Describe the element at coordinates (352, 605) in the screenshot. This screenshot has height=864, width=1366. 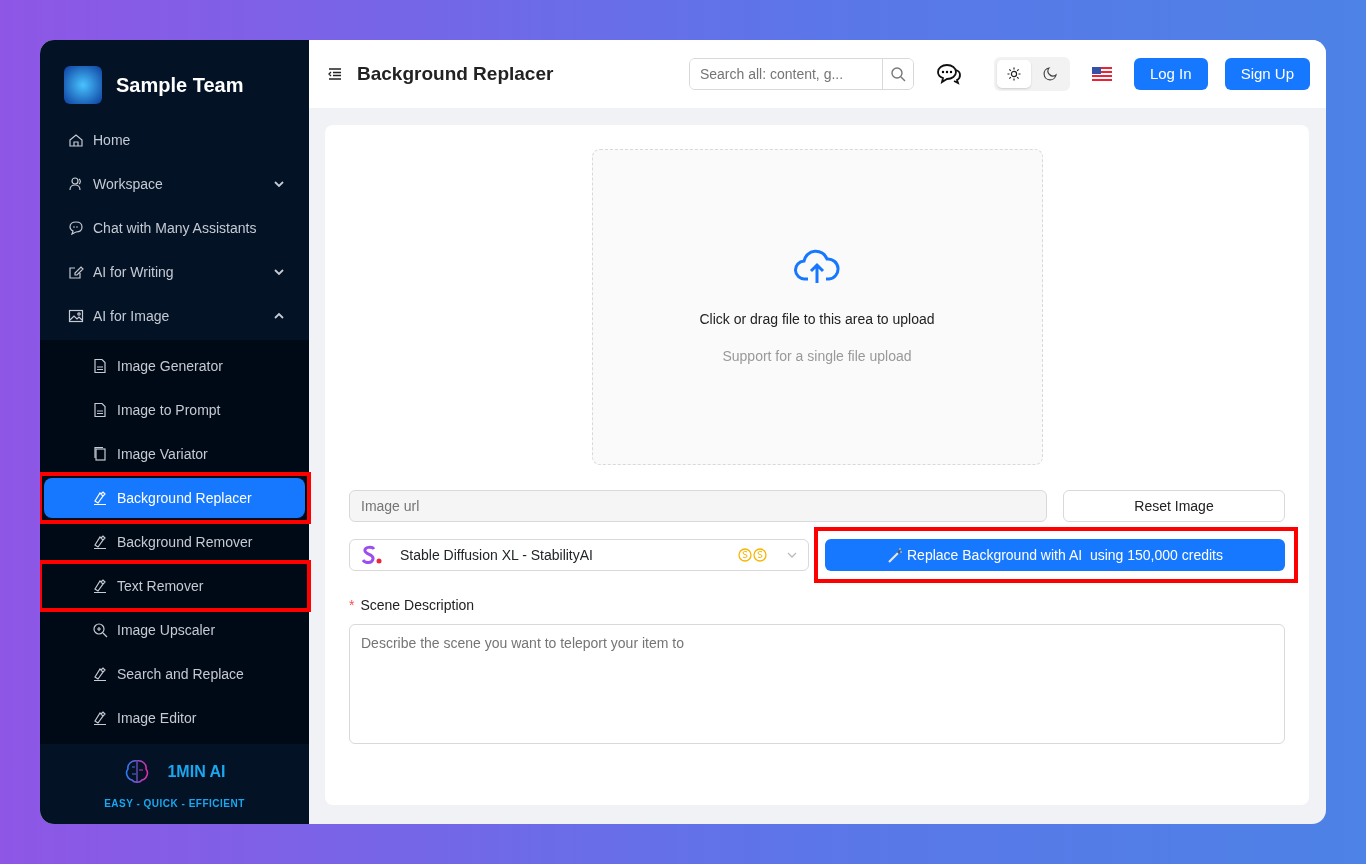
I see `required-mark: *` at that location.